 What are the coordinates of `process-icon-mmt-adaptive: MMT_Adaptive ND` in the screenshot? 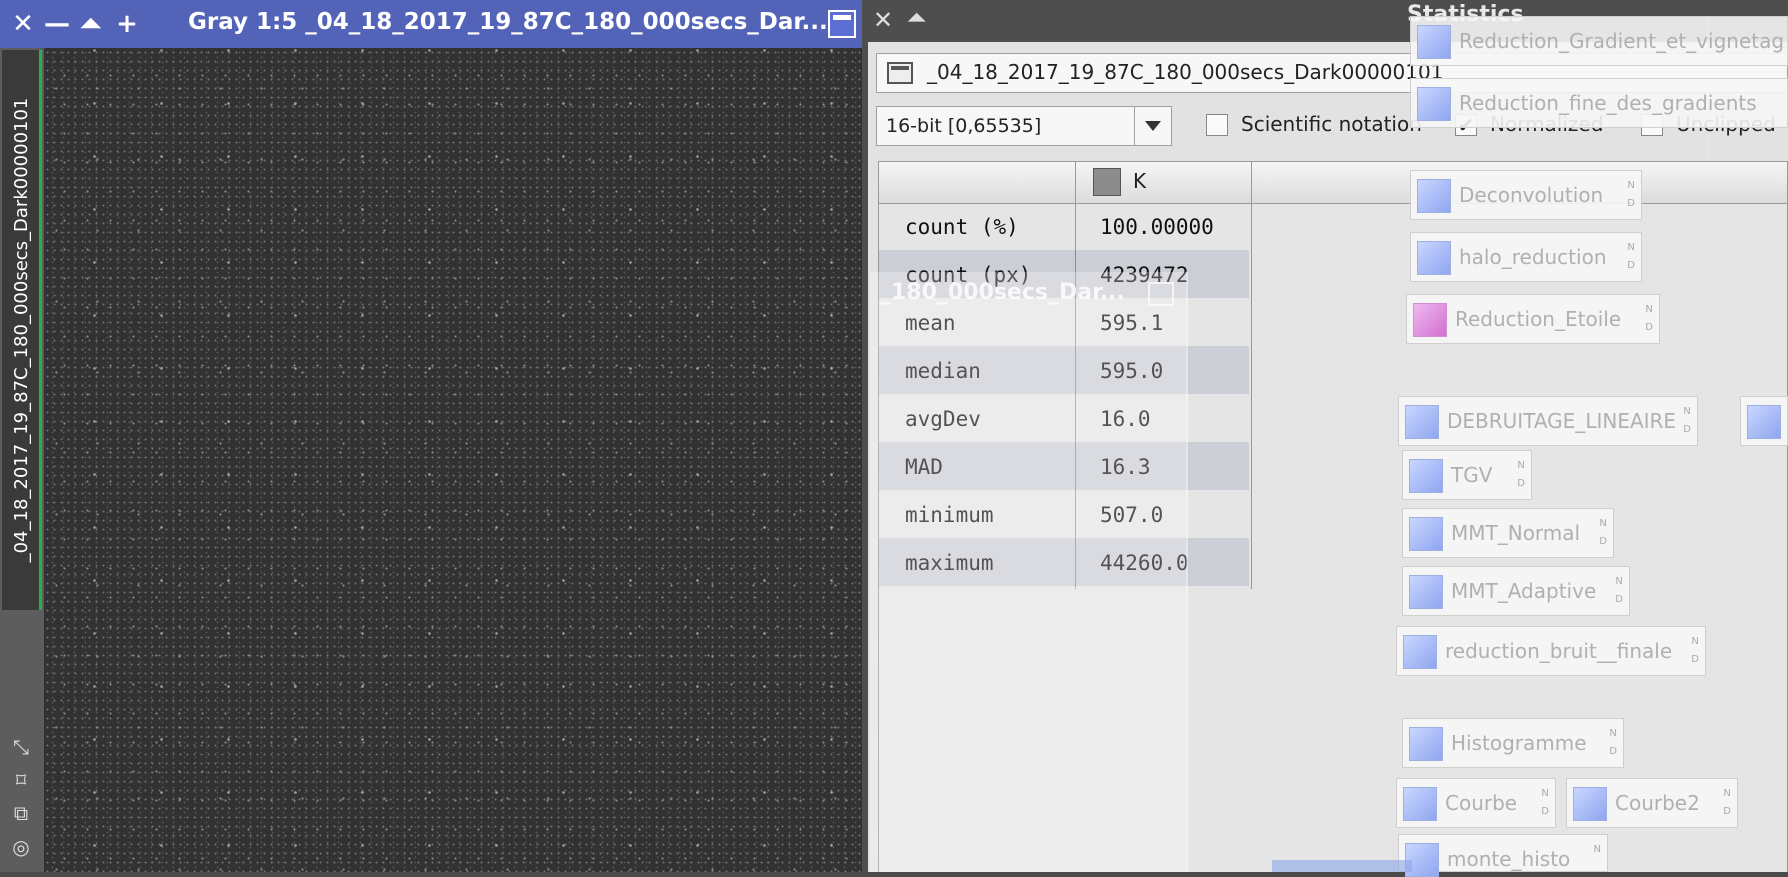 It's located at (1516, 591).